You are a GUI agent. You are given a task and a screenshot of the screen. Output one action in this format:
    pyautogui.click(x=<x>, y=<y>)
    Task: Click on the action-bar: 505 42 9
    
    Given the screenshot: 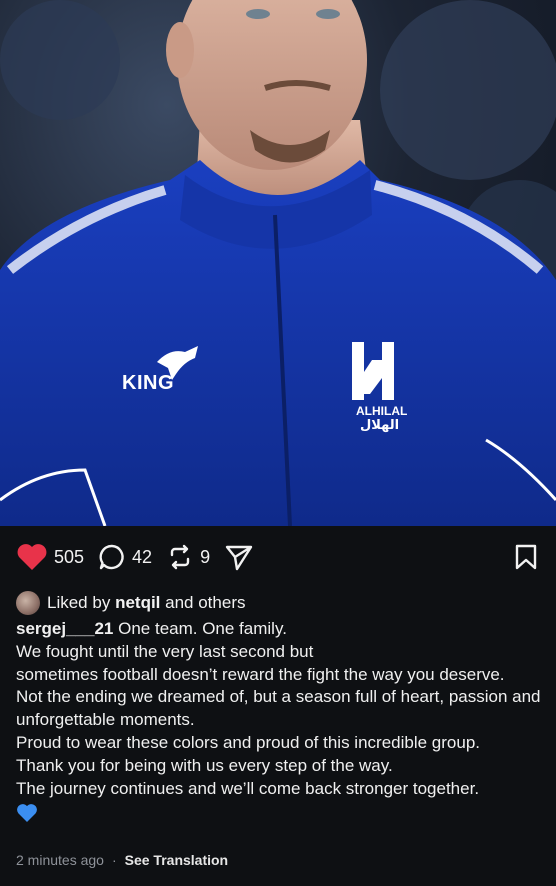 What is the action you would take?
    pyautogui.click(x=278, y=557)
    